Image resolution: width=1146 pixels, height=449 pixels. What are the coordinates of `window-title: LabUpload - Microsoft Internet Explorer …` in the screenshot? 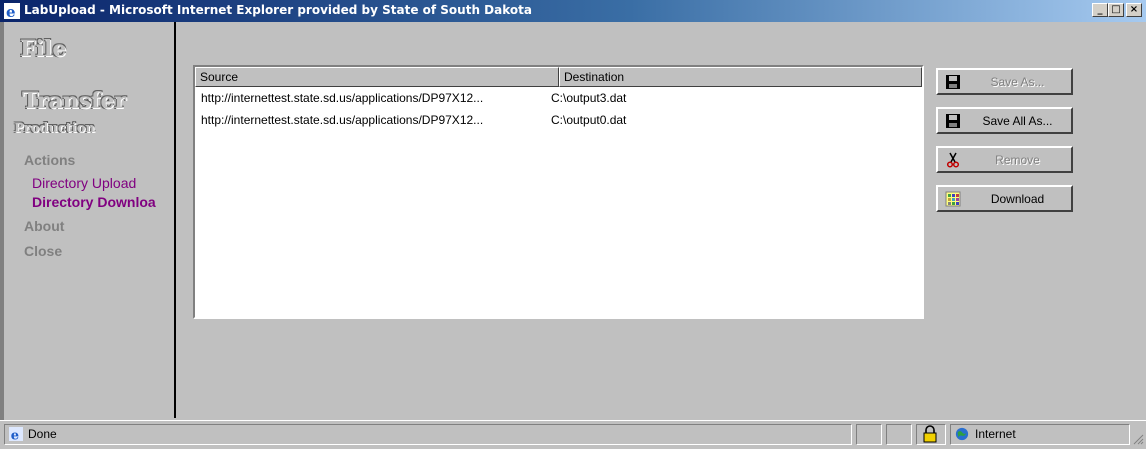 It's located at (278, 10).